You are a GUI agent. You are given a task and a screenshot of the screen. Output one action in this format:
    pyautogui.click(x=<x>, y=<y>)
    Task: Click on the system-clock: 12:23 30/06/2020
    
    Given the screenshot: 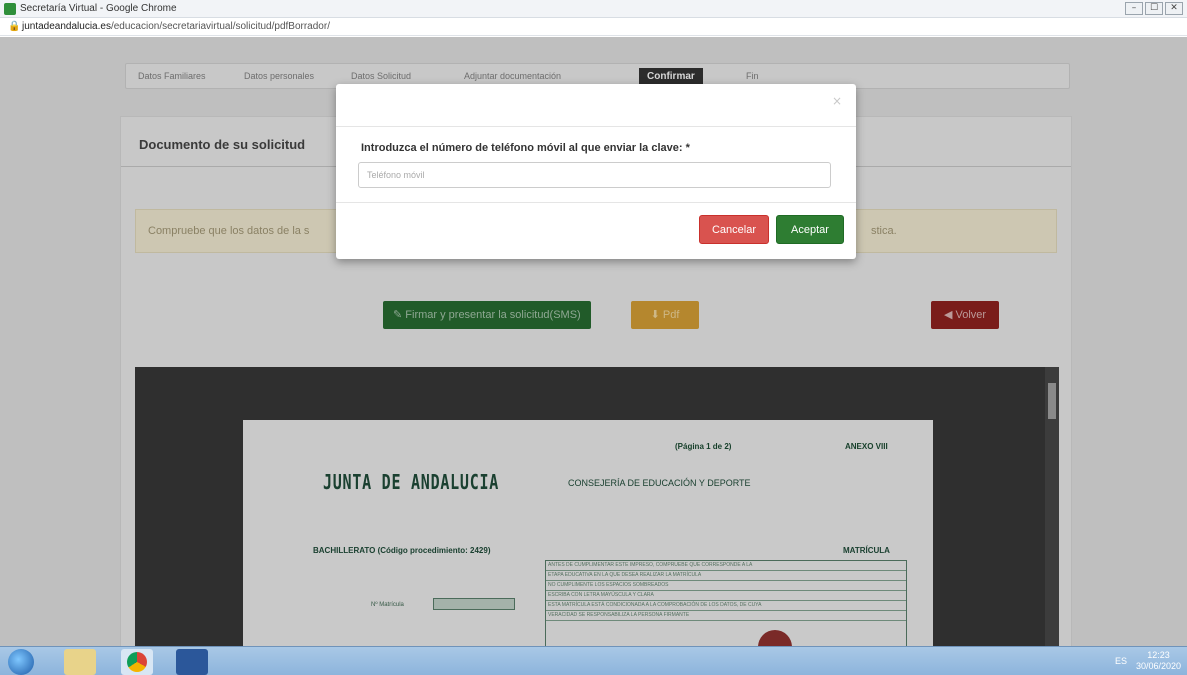 What is the action you would take?
    pyautogui.click(x=1158, y=661)
    